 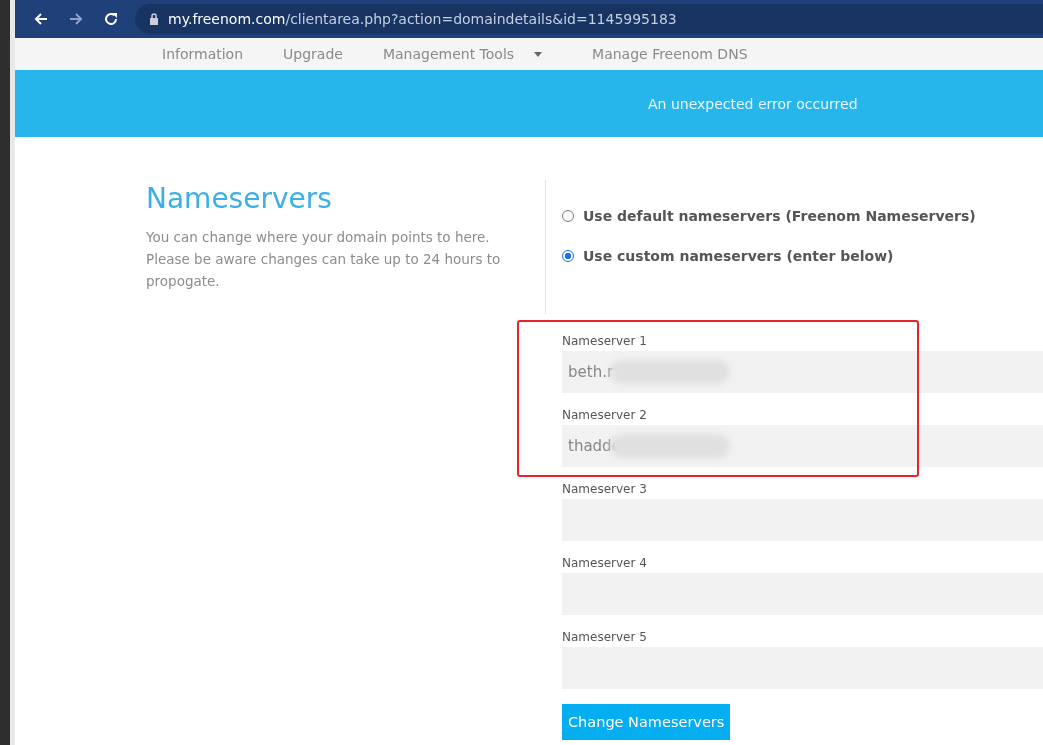 What do you see at coordinates (227, 19) in the screenshot?
I see `url-host: my.freenom.com` at bounding box center [227, 19].